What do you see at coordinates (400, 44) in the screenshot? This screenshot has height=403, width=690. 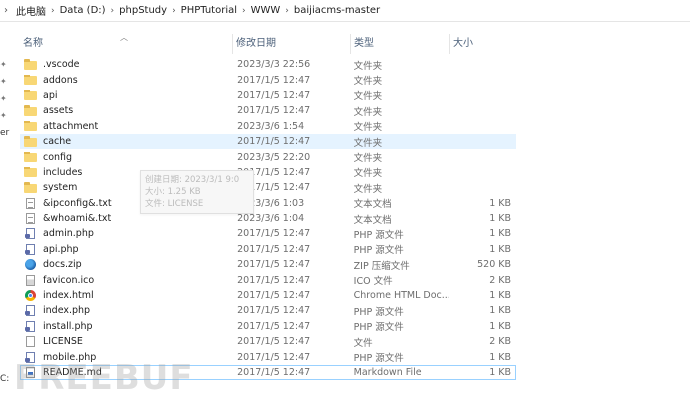 I see `column-header-type: 类型` at bounding box center [400, 44].